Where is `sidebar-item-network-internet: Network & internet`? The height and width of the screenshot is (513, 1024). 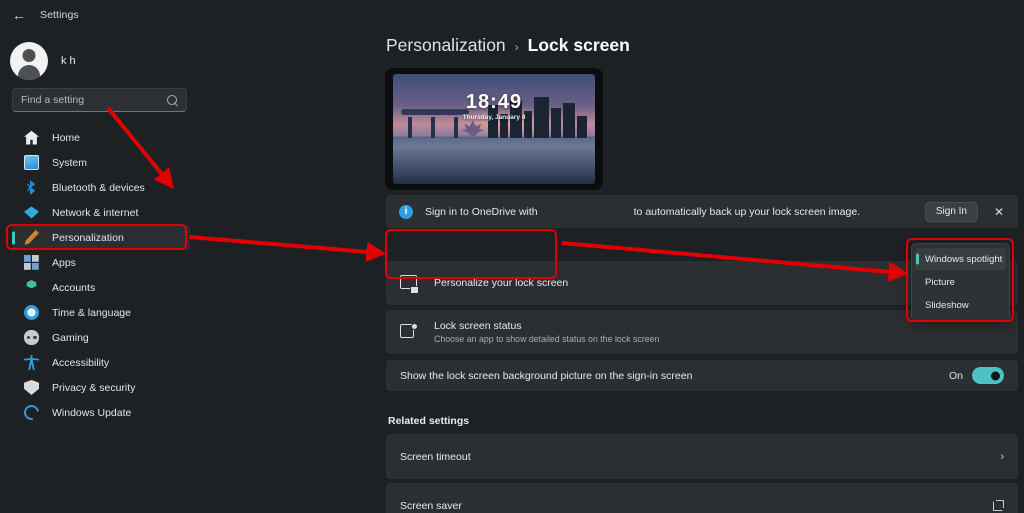 sidebar-item-network-internet: Network & internet is located at coordinates (101, 212).